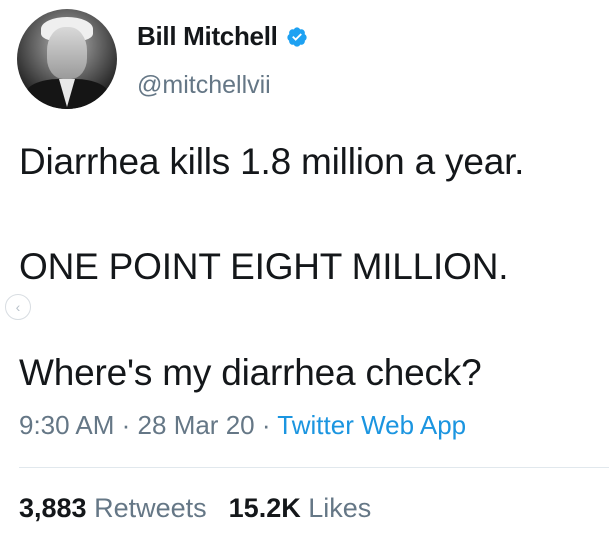 The height and width of the screenshot is (547, 609). Describe the element at coordinates (196, 425) in the screenshot. I see `tweet-date: 28 Mar 20` at that location.